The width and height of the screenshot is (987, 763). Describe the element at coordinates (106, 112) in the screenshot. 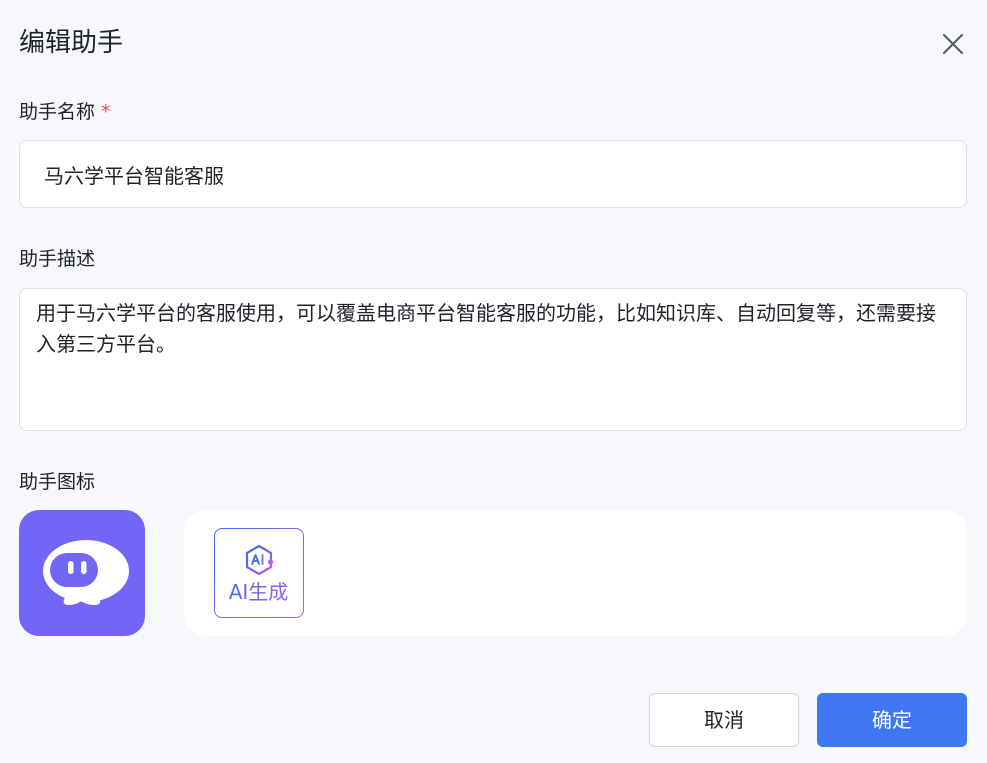

I see `required-mark: *` at that location.